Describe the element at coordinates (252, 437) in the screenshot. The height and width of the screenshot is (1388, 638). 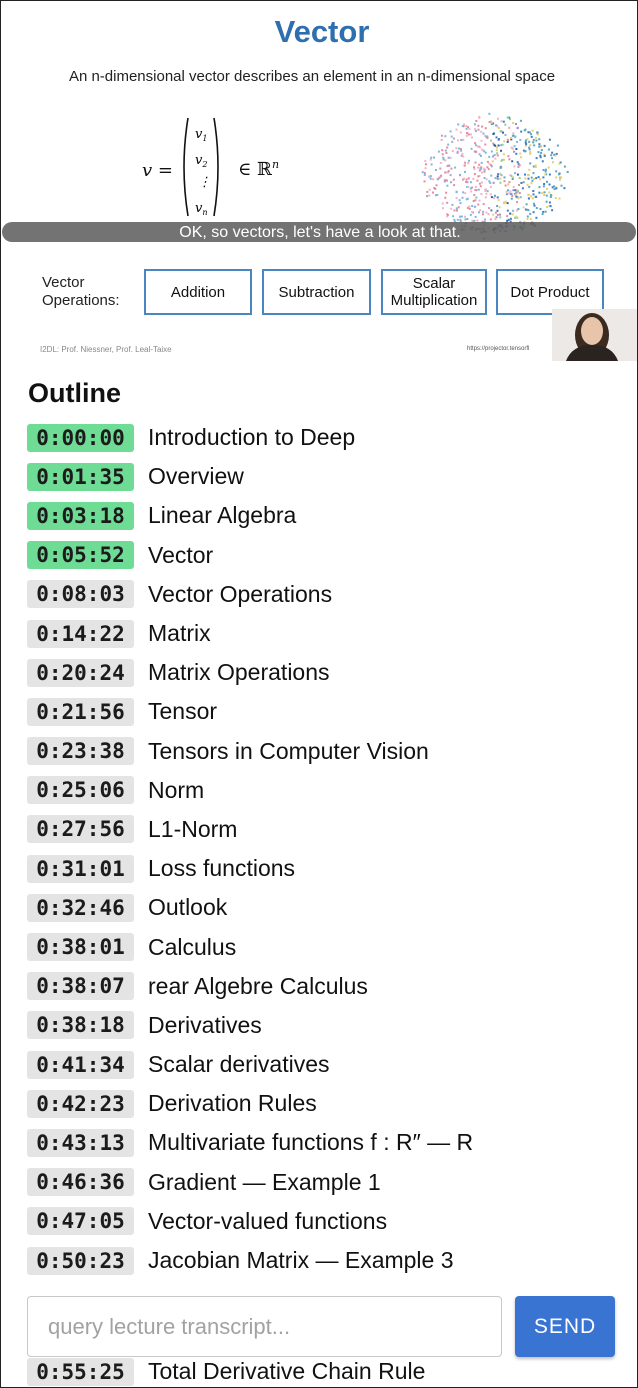
I see `outline-topic: Introduction to Deep` at that location.